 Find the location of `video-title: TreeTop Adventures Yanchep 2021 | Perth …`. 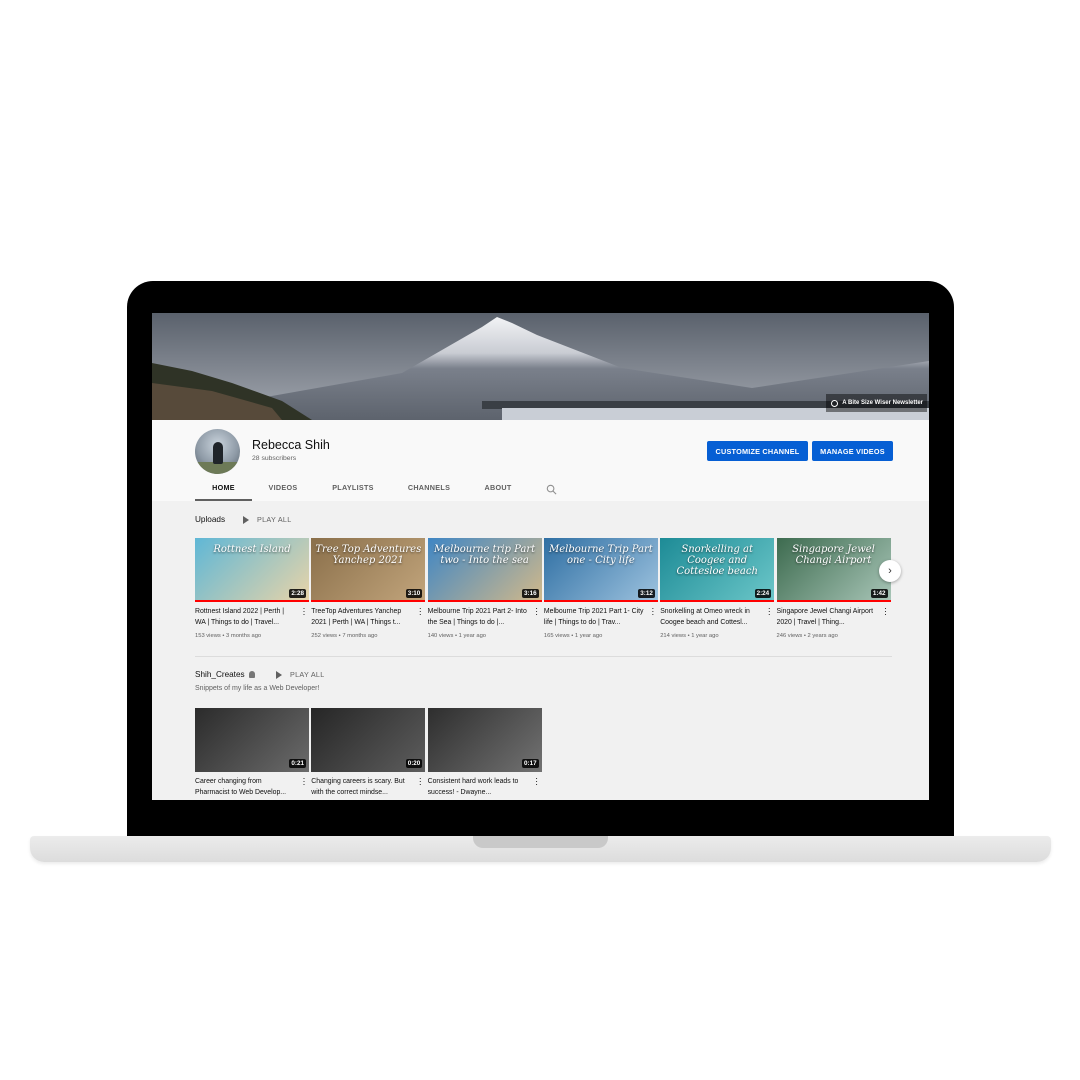

video-title: TreeTop Adventures Yanchep 2021 | Perth … is located at coordinates (361, 617).